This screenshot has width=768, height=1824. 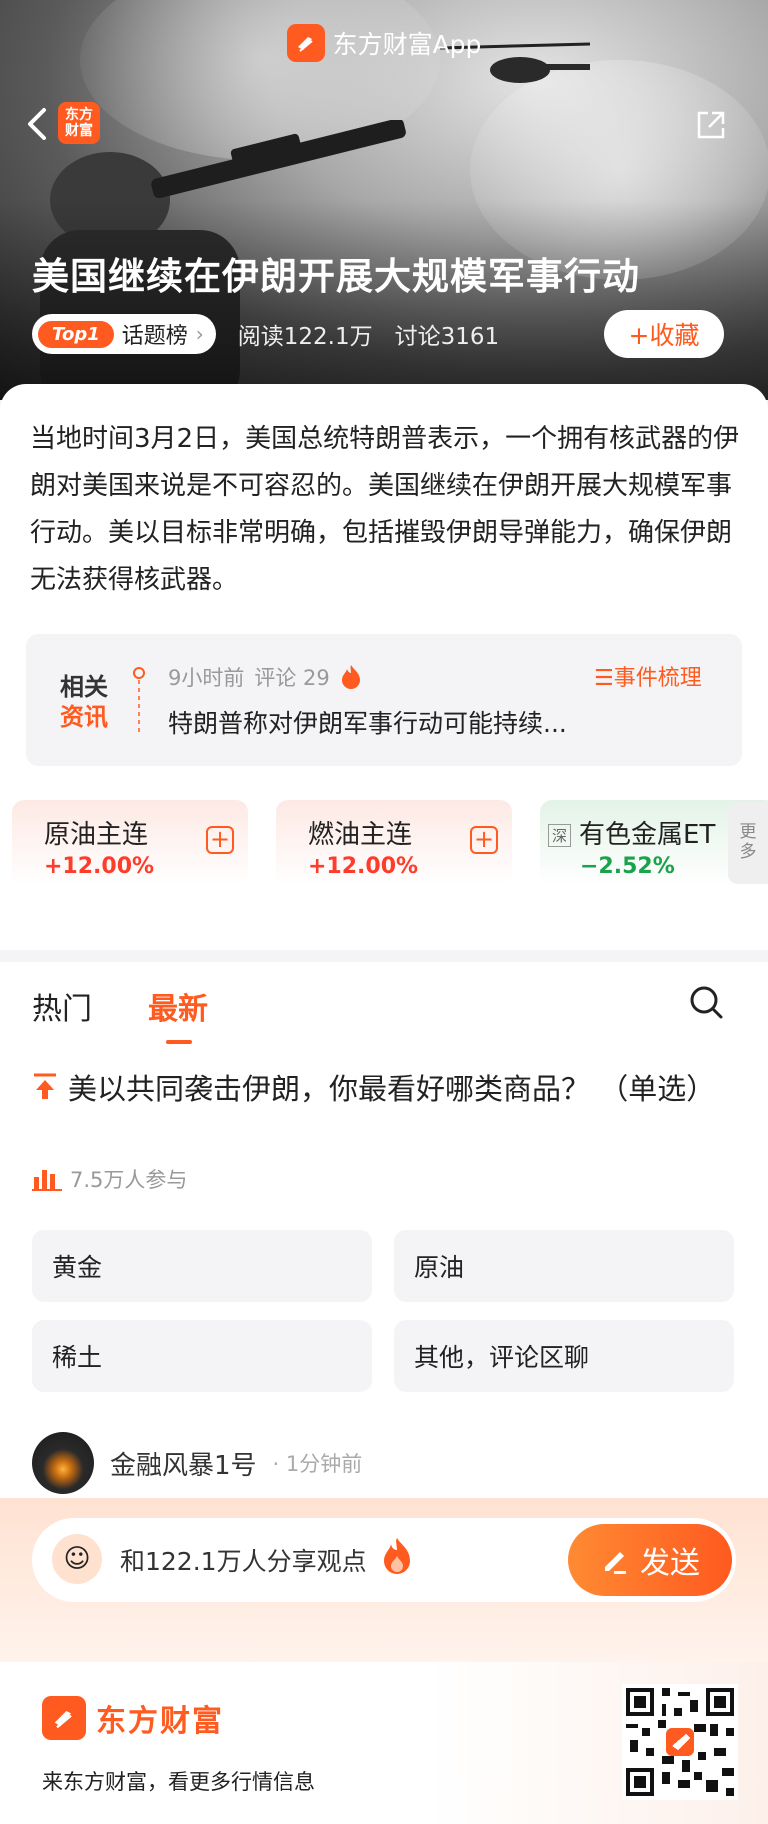 What do you see at coordinates (392, 1089) in the screenshot?
I see `poll-question: 美以共同袭击伊朗，你最看好哪类商品？ （单选）` at bounding box center [392, 1089].